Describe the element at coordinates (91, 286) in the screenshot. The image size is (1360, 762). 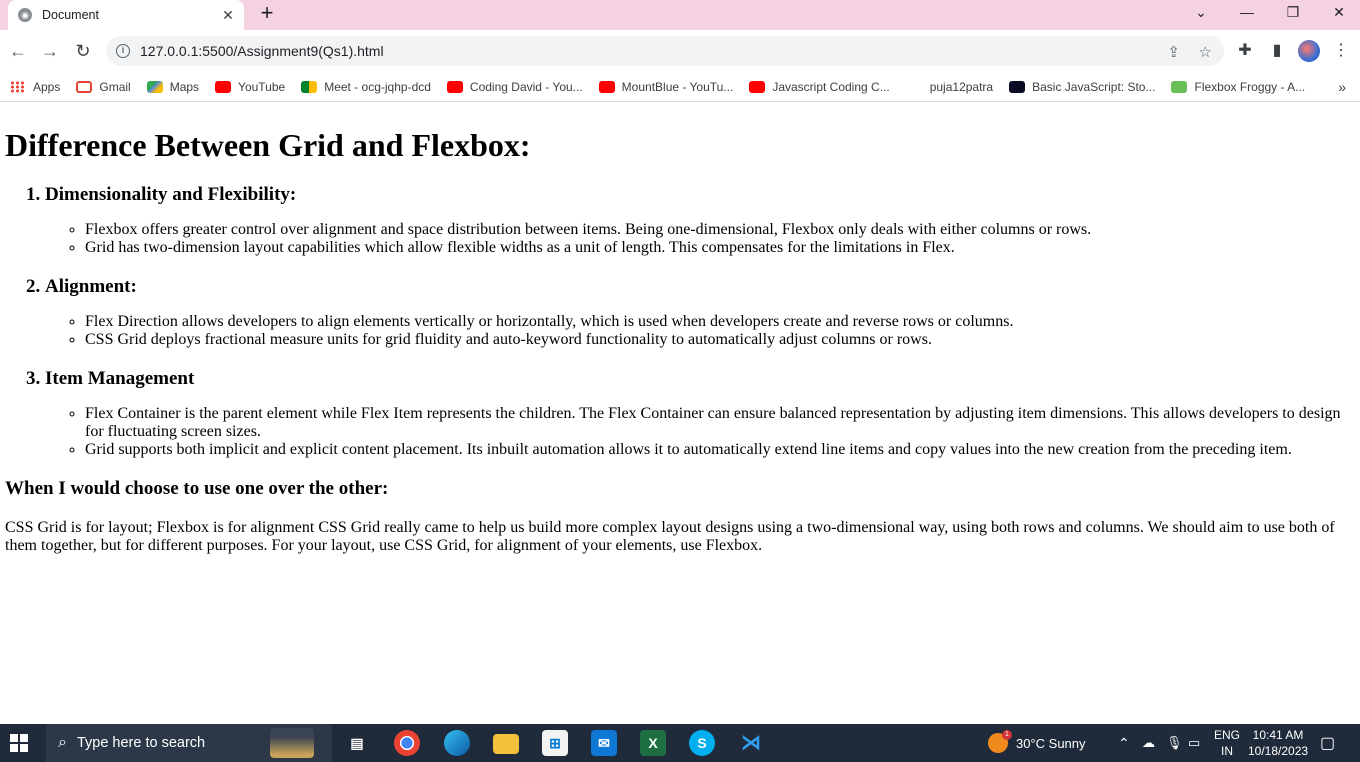
I see `section-heading: Alignment:` at that location.